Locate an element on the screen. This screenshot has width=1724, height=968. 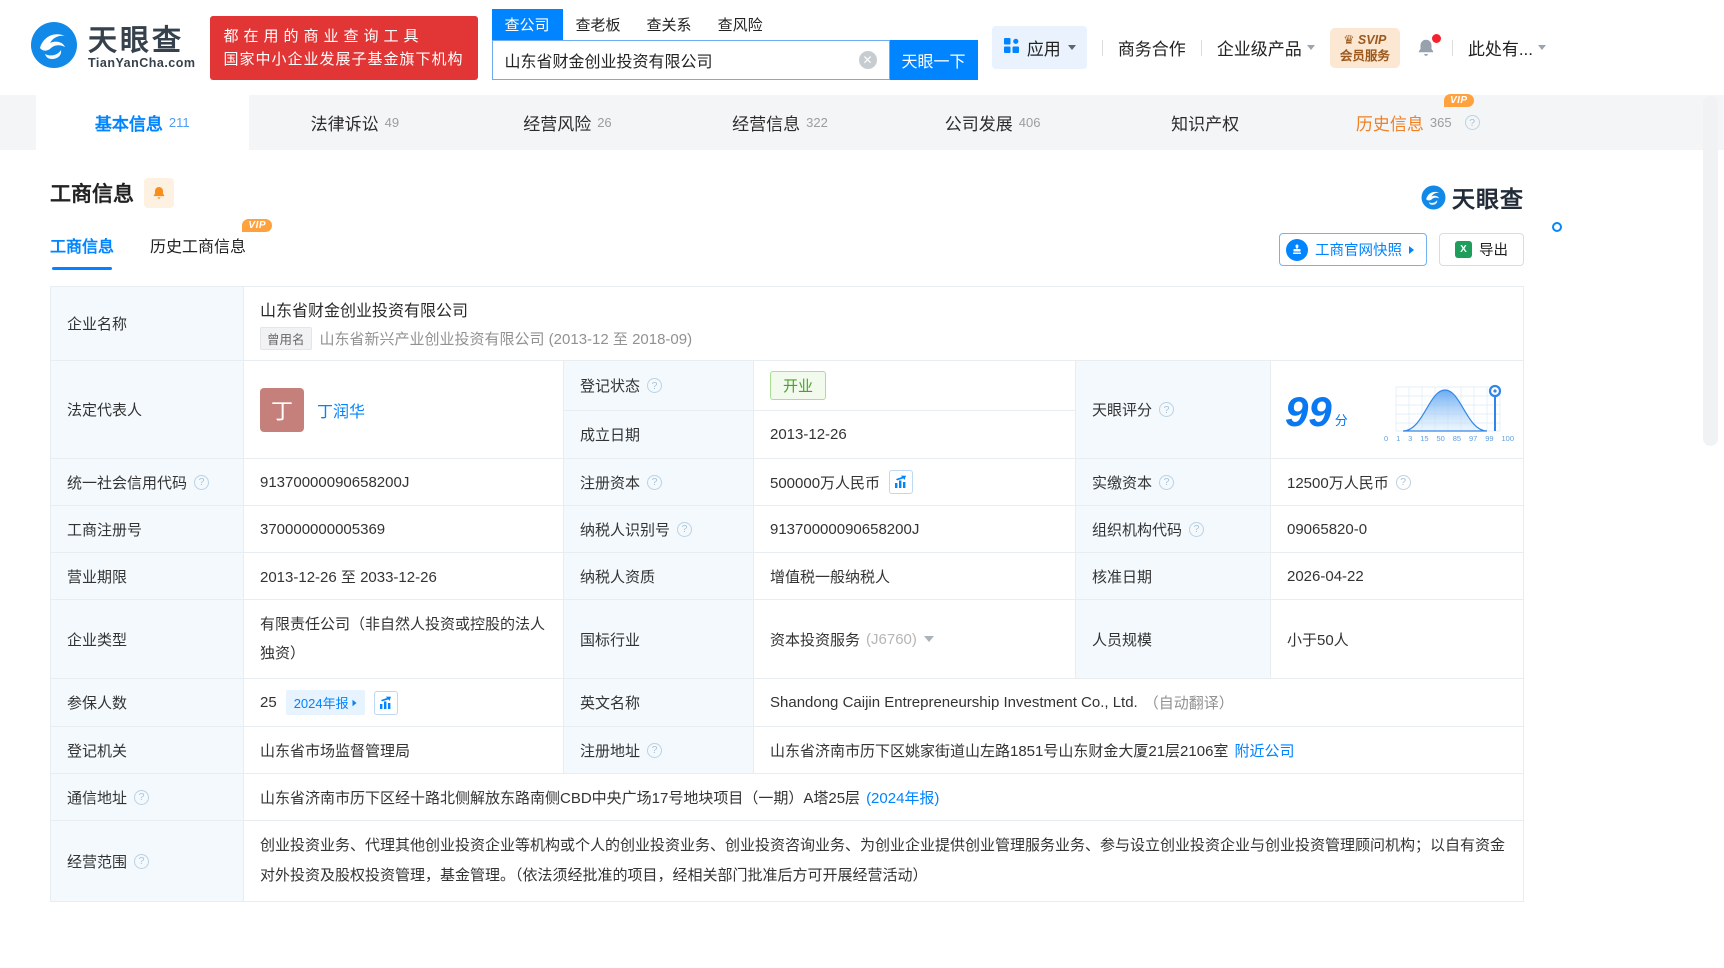
search-tab-company: 查公司 is located at coordinates (527, 24).